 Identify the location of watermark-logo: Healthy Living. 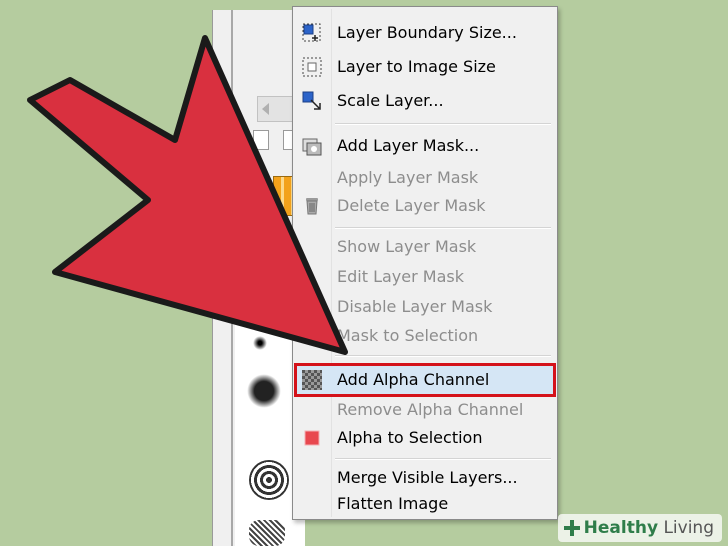
(639, 528).